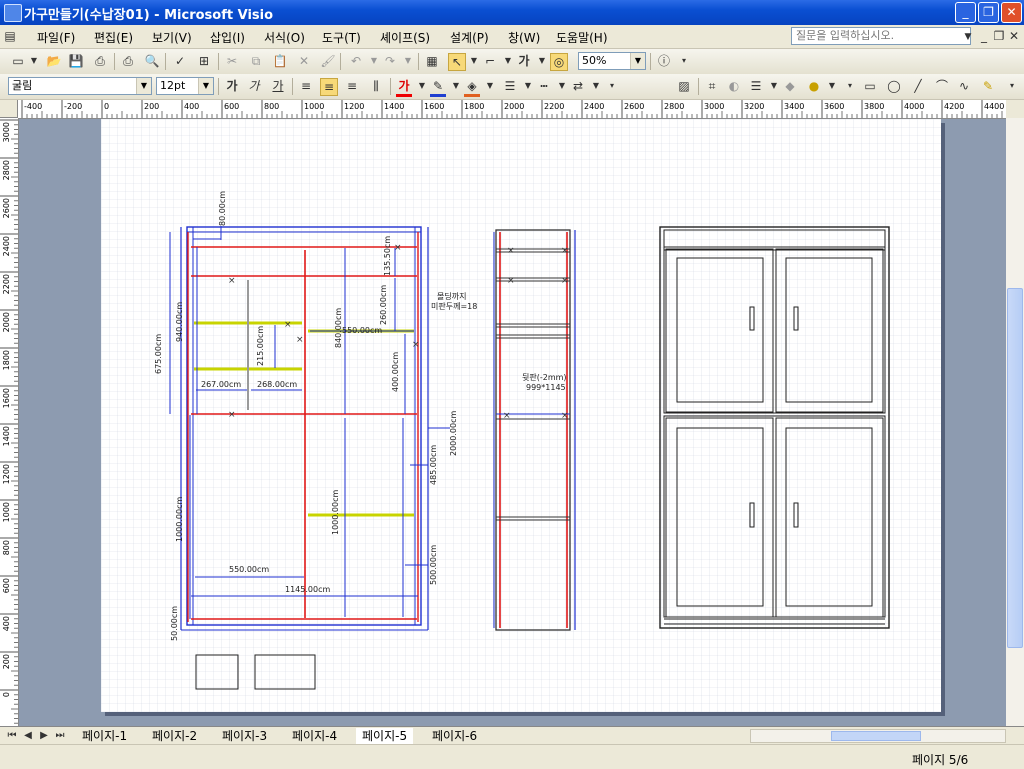 The height and width of the screenshot is (769, 1024). I want to click on fill-bucket-icon: ◆, so click(790, 86).